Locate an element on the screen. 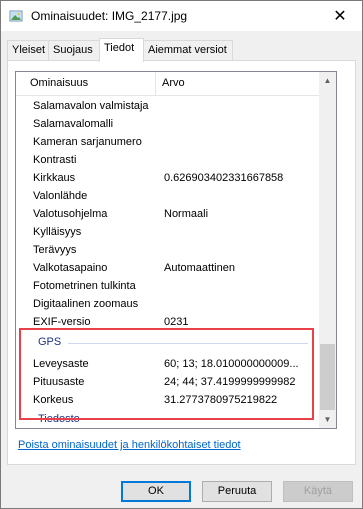 This screenshot has height=509, width=363. tab-aiemmat-versiot: Aiemmat versiot is located at coordinates (188, 50).